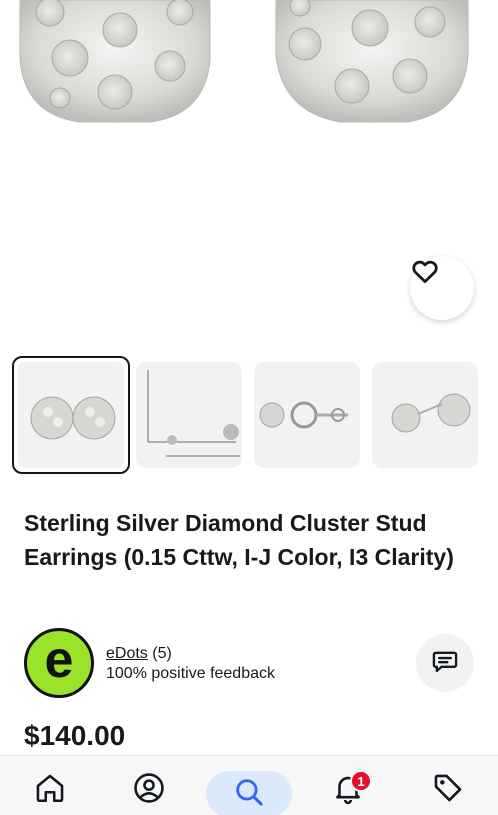 This screenshot has width=498, height=815. I want to click on home-icon, so click(50, 790).